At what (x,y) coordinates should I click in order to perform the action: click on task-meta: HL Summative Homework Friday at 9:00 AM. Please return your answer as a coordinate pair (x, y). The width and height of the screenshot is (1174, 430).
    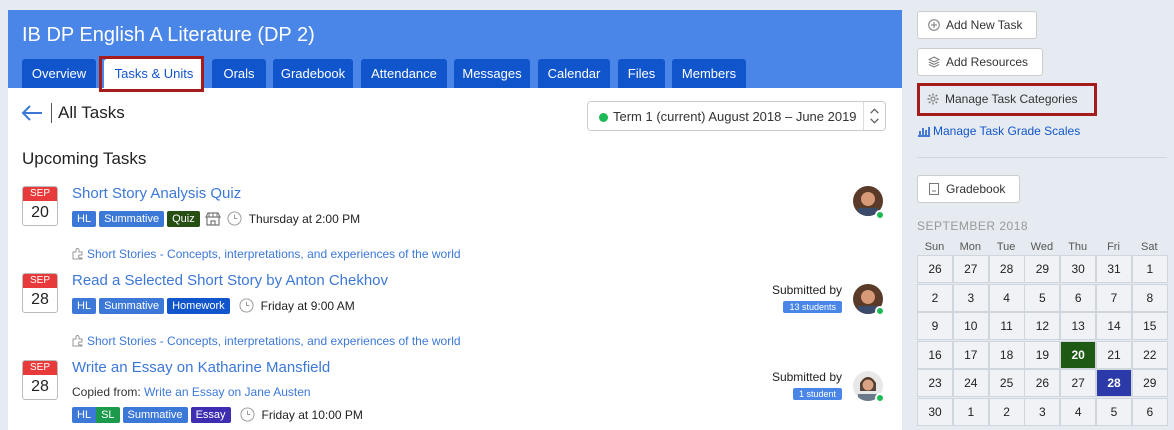
    Looking at the image, I should click on (213, 305).